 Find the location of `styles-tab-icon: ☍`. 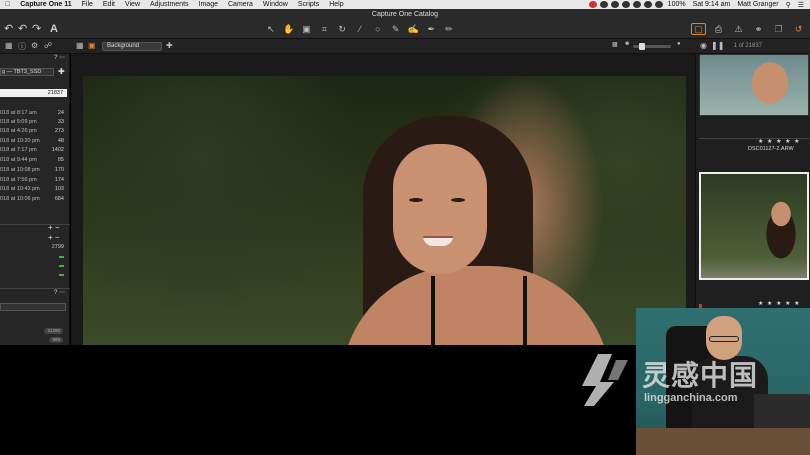

styles-tab-icon: ☍ is located at coordinates (48, 45).